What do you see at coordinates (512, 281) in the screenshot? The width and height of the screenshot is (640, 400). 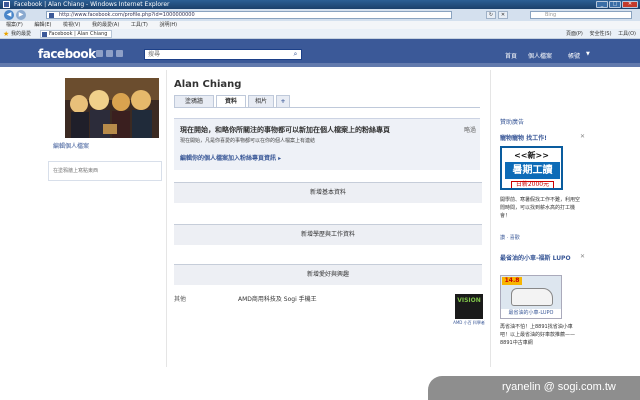 I see `ad2-badge: 14.8` at bounding box center [512, 281].